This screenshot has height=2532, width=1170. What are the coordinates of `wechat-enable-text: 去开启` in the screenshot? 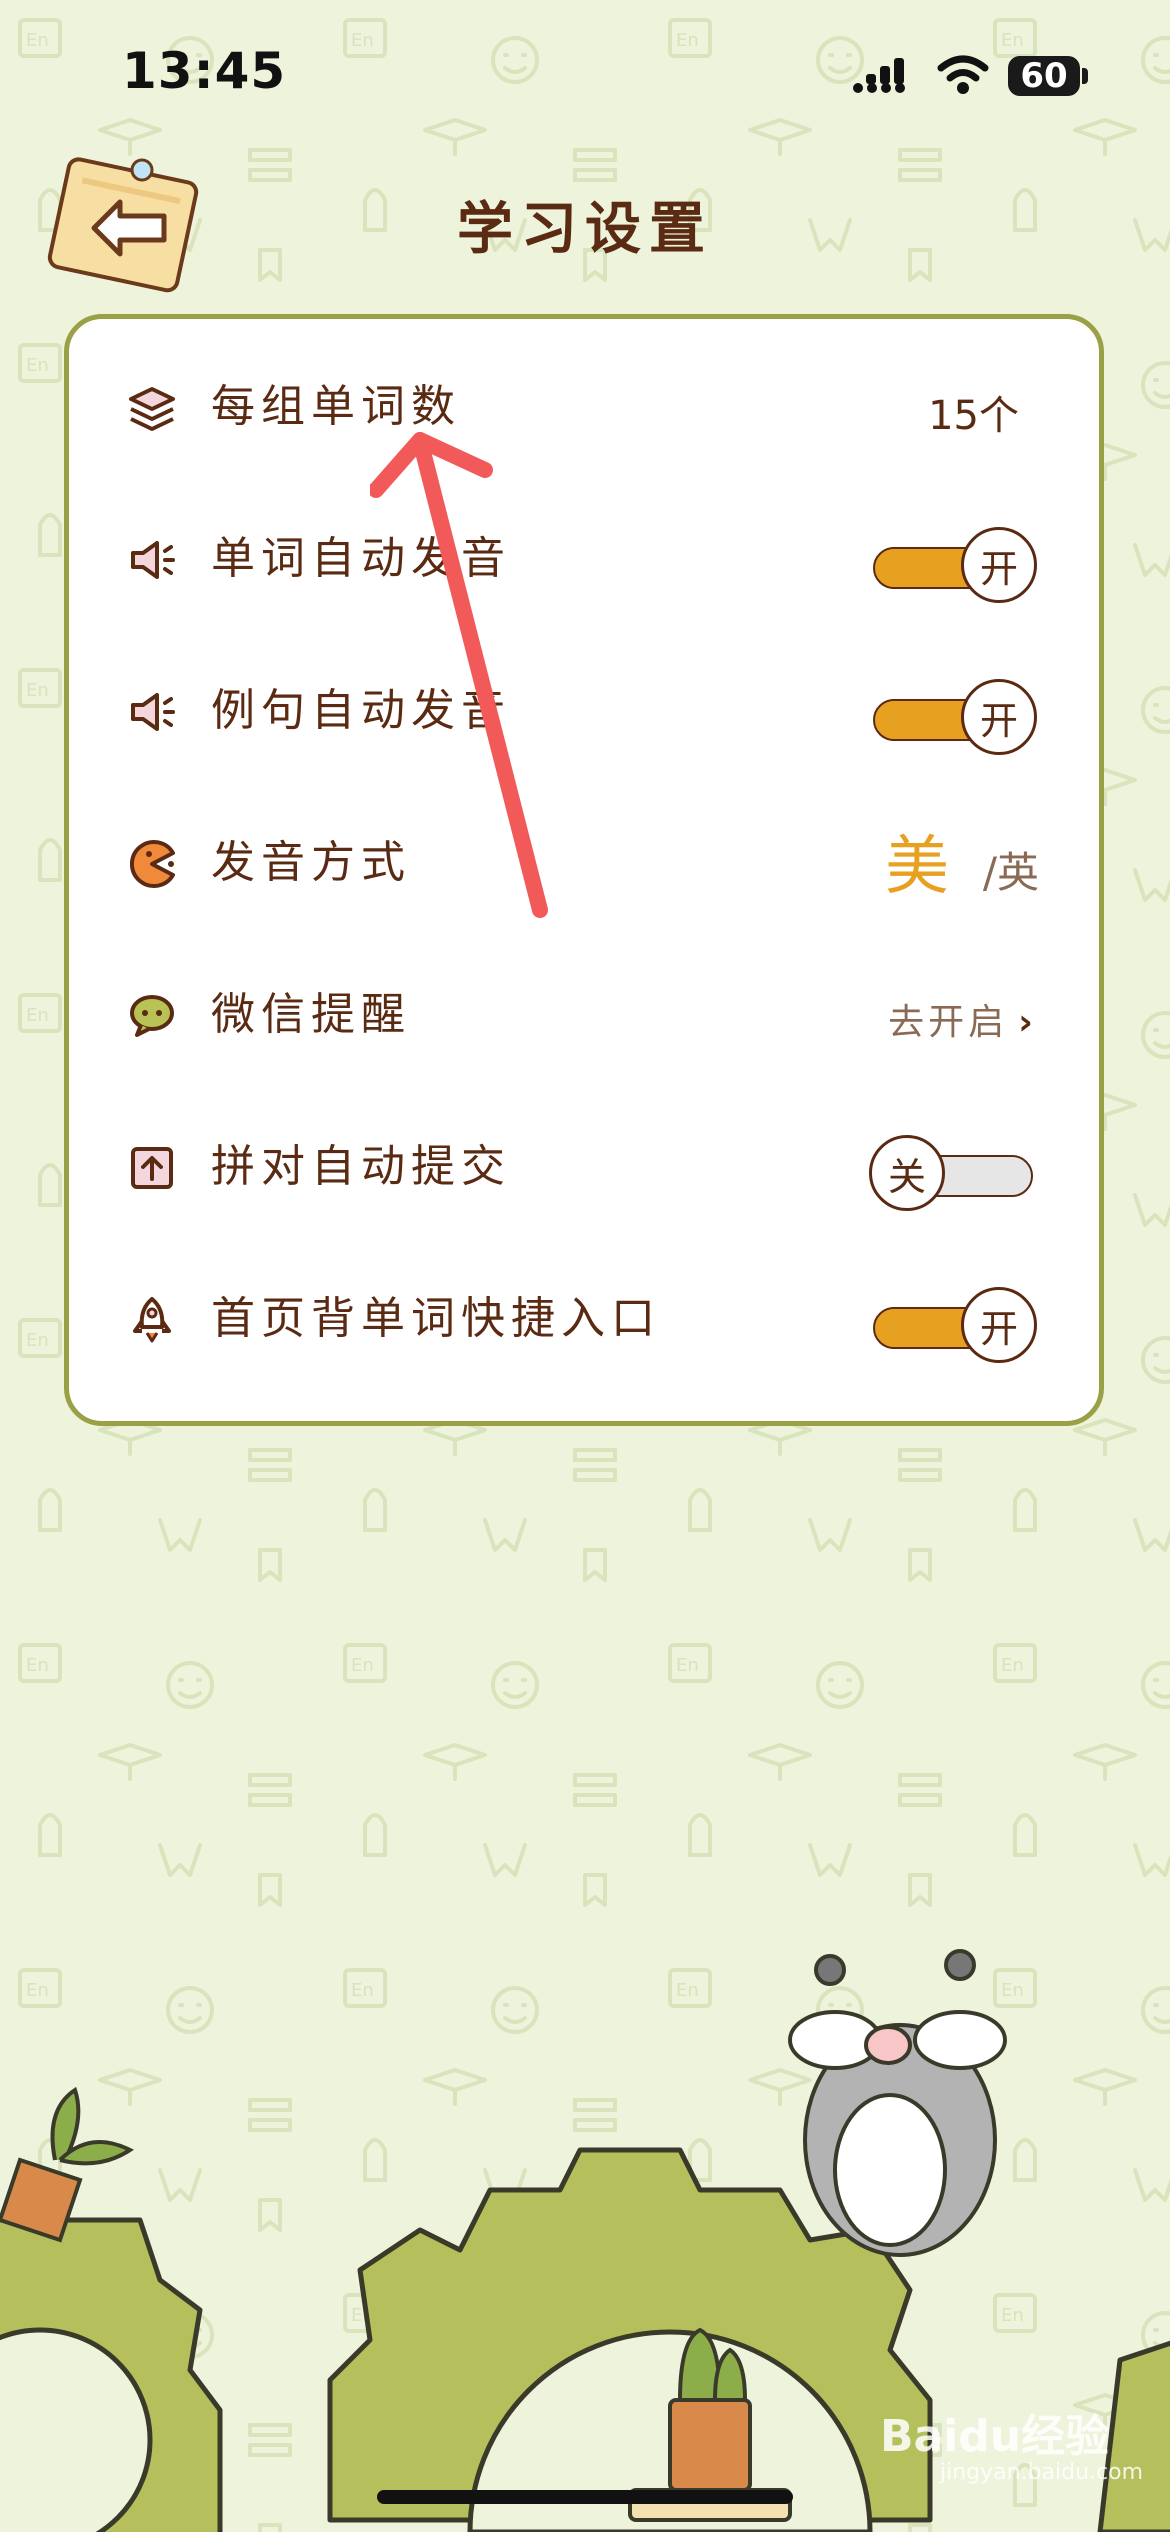 It's located at (948, 1022).